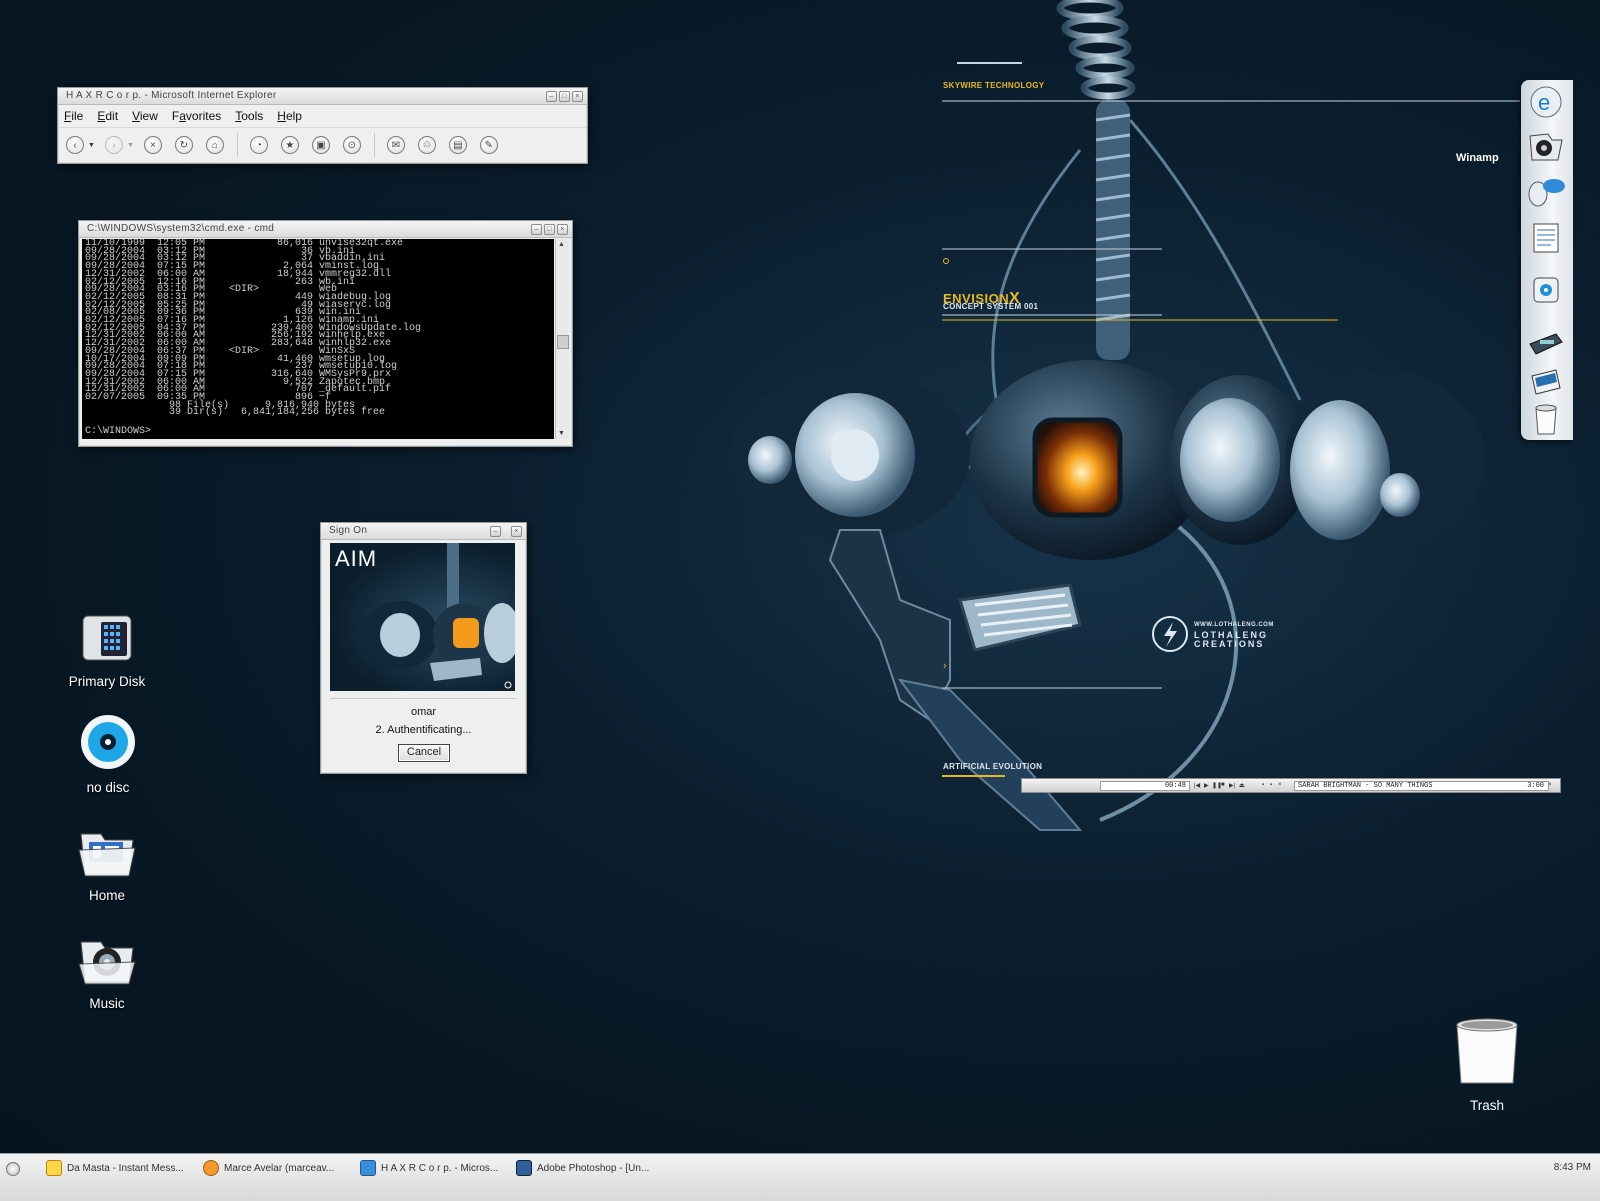  Describe the element at coordinates (1546, 342) in the screenshot. I see `tools-icon` at that location.